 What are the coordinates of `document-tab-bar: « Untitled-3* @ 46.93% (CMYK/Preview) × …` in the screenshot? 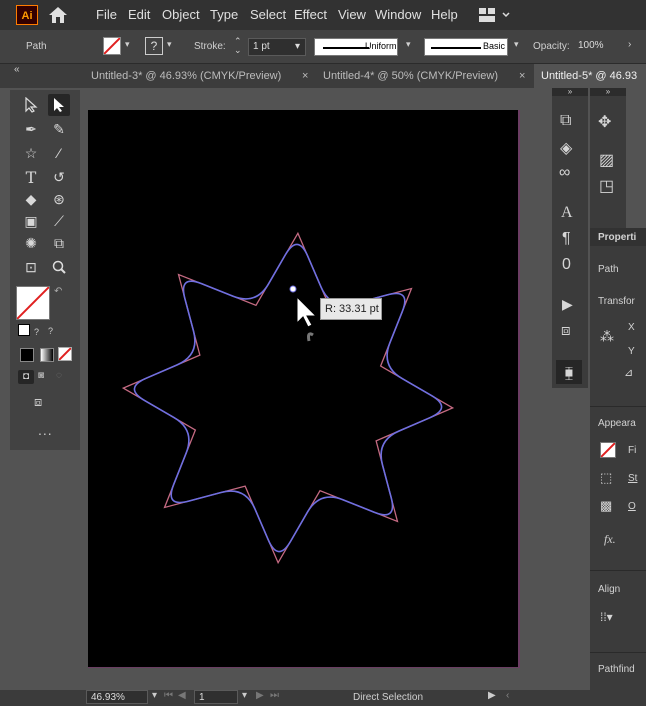 It's located at (323, 76).